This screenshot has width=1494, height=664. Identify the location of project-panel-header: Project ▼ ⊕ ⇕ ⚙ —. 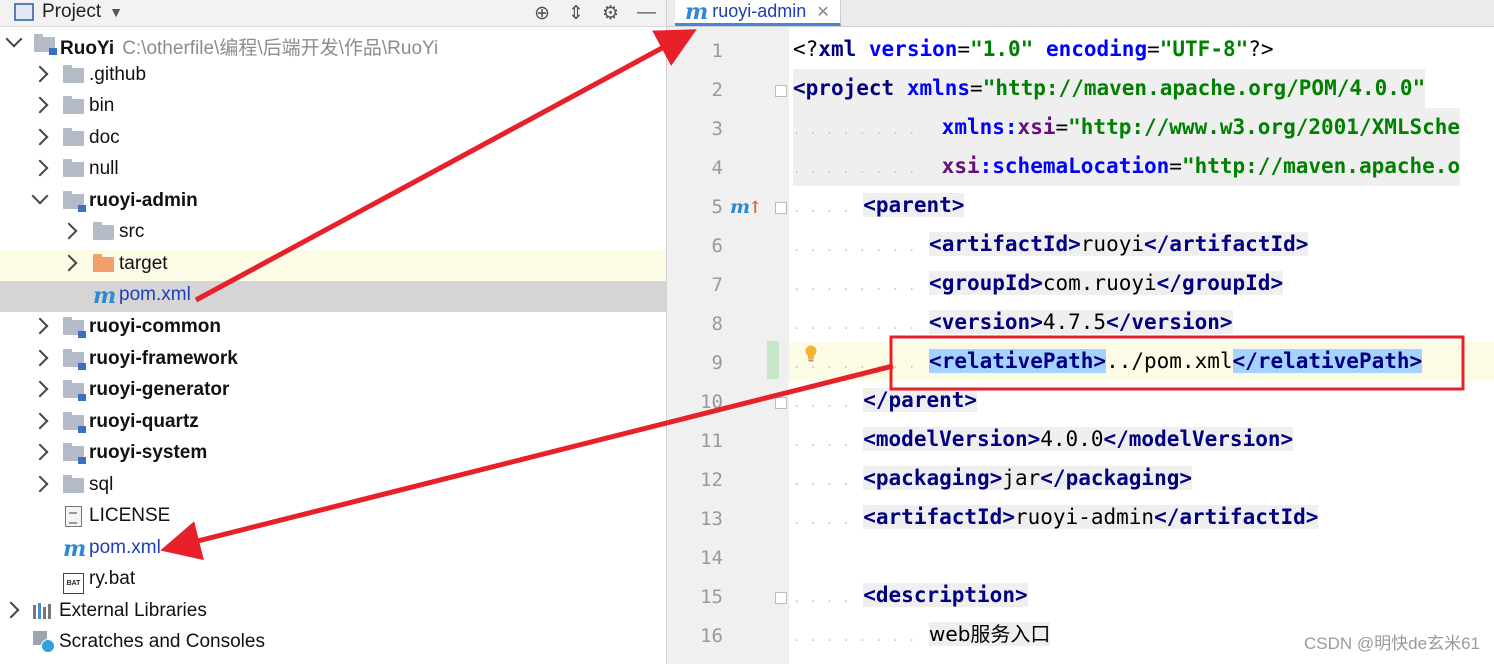
(333, 13).